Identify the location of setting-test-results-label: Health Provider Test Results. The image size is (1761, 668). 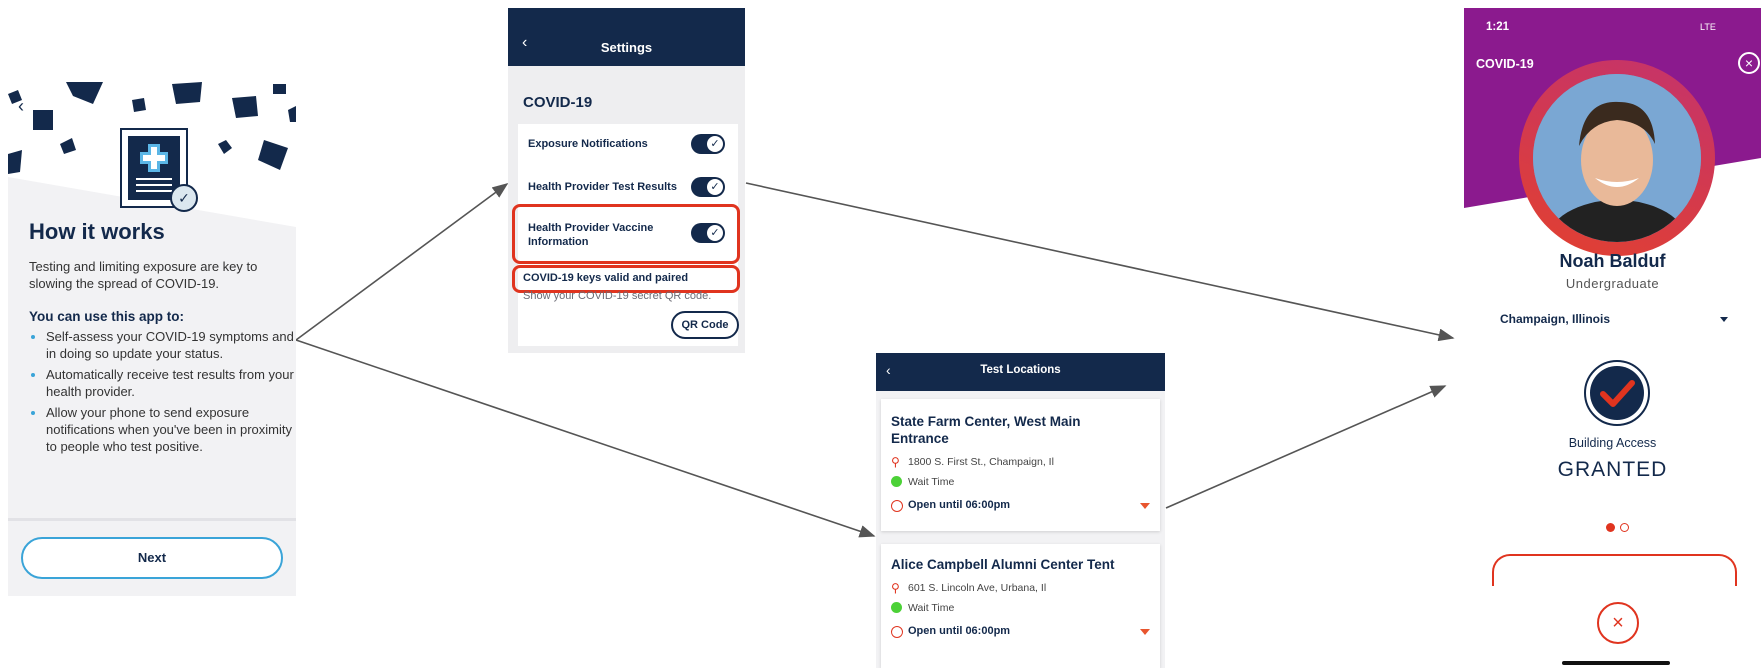
(602, 187).